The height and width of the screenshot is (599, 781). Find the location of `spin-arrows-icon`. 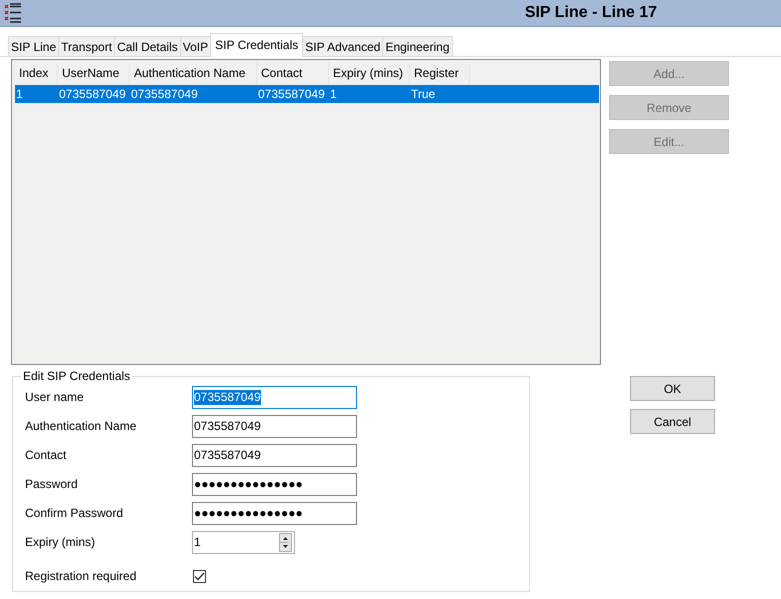

spin-arrows-icon is located at coordinates (285, 542).